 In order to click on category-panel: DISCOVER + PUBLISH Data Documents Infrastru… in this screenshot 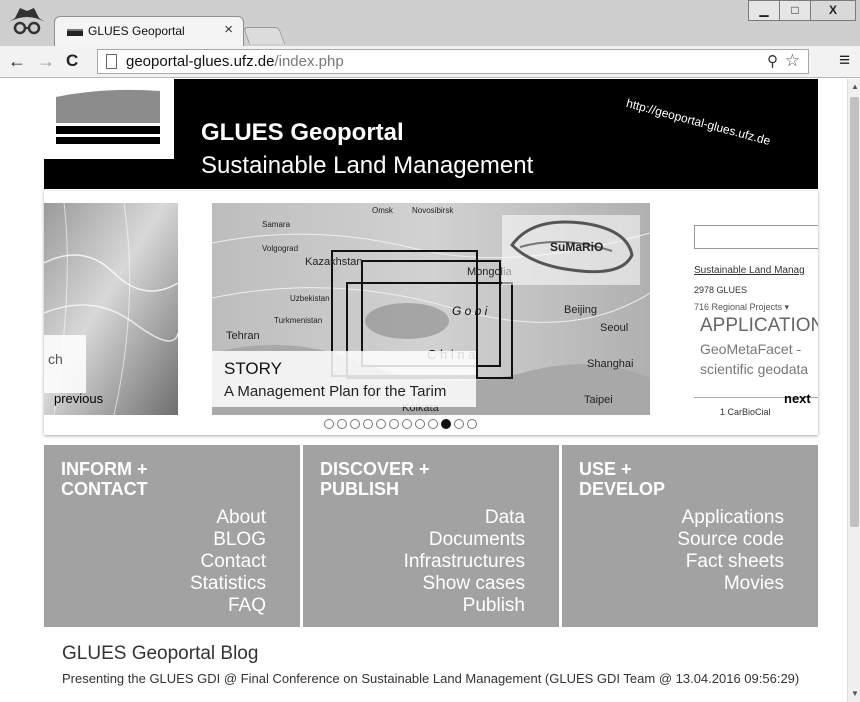, I will do `click(431, 536)`.